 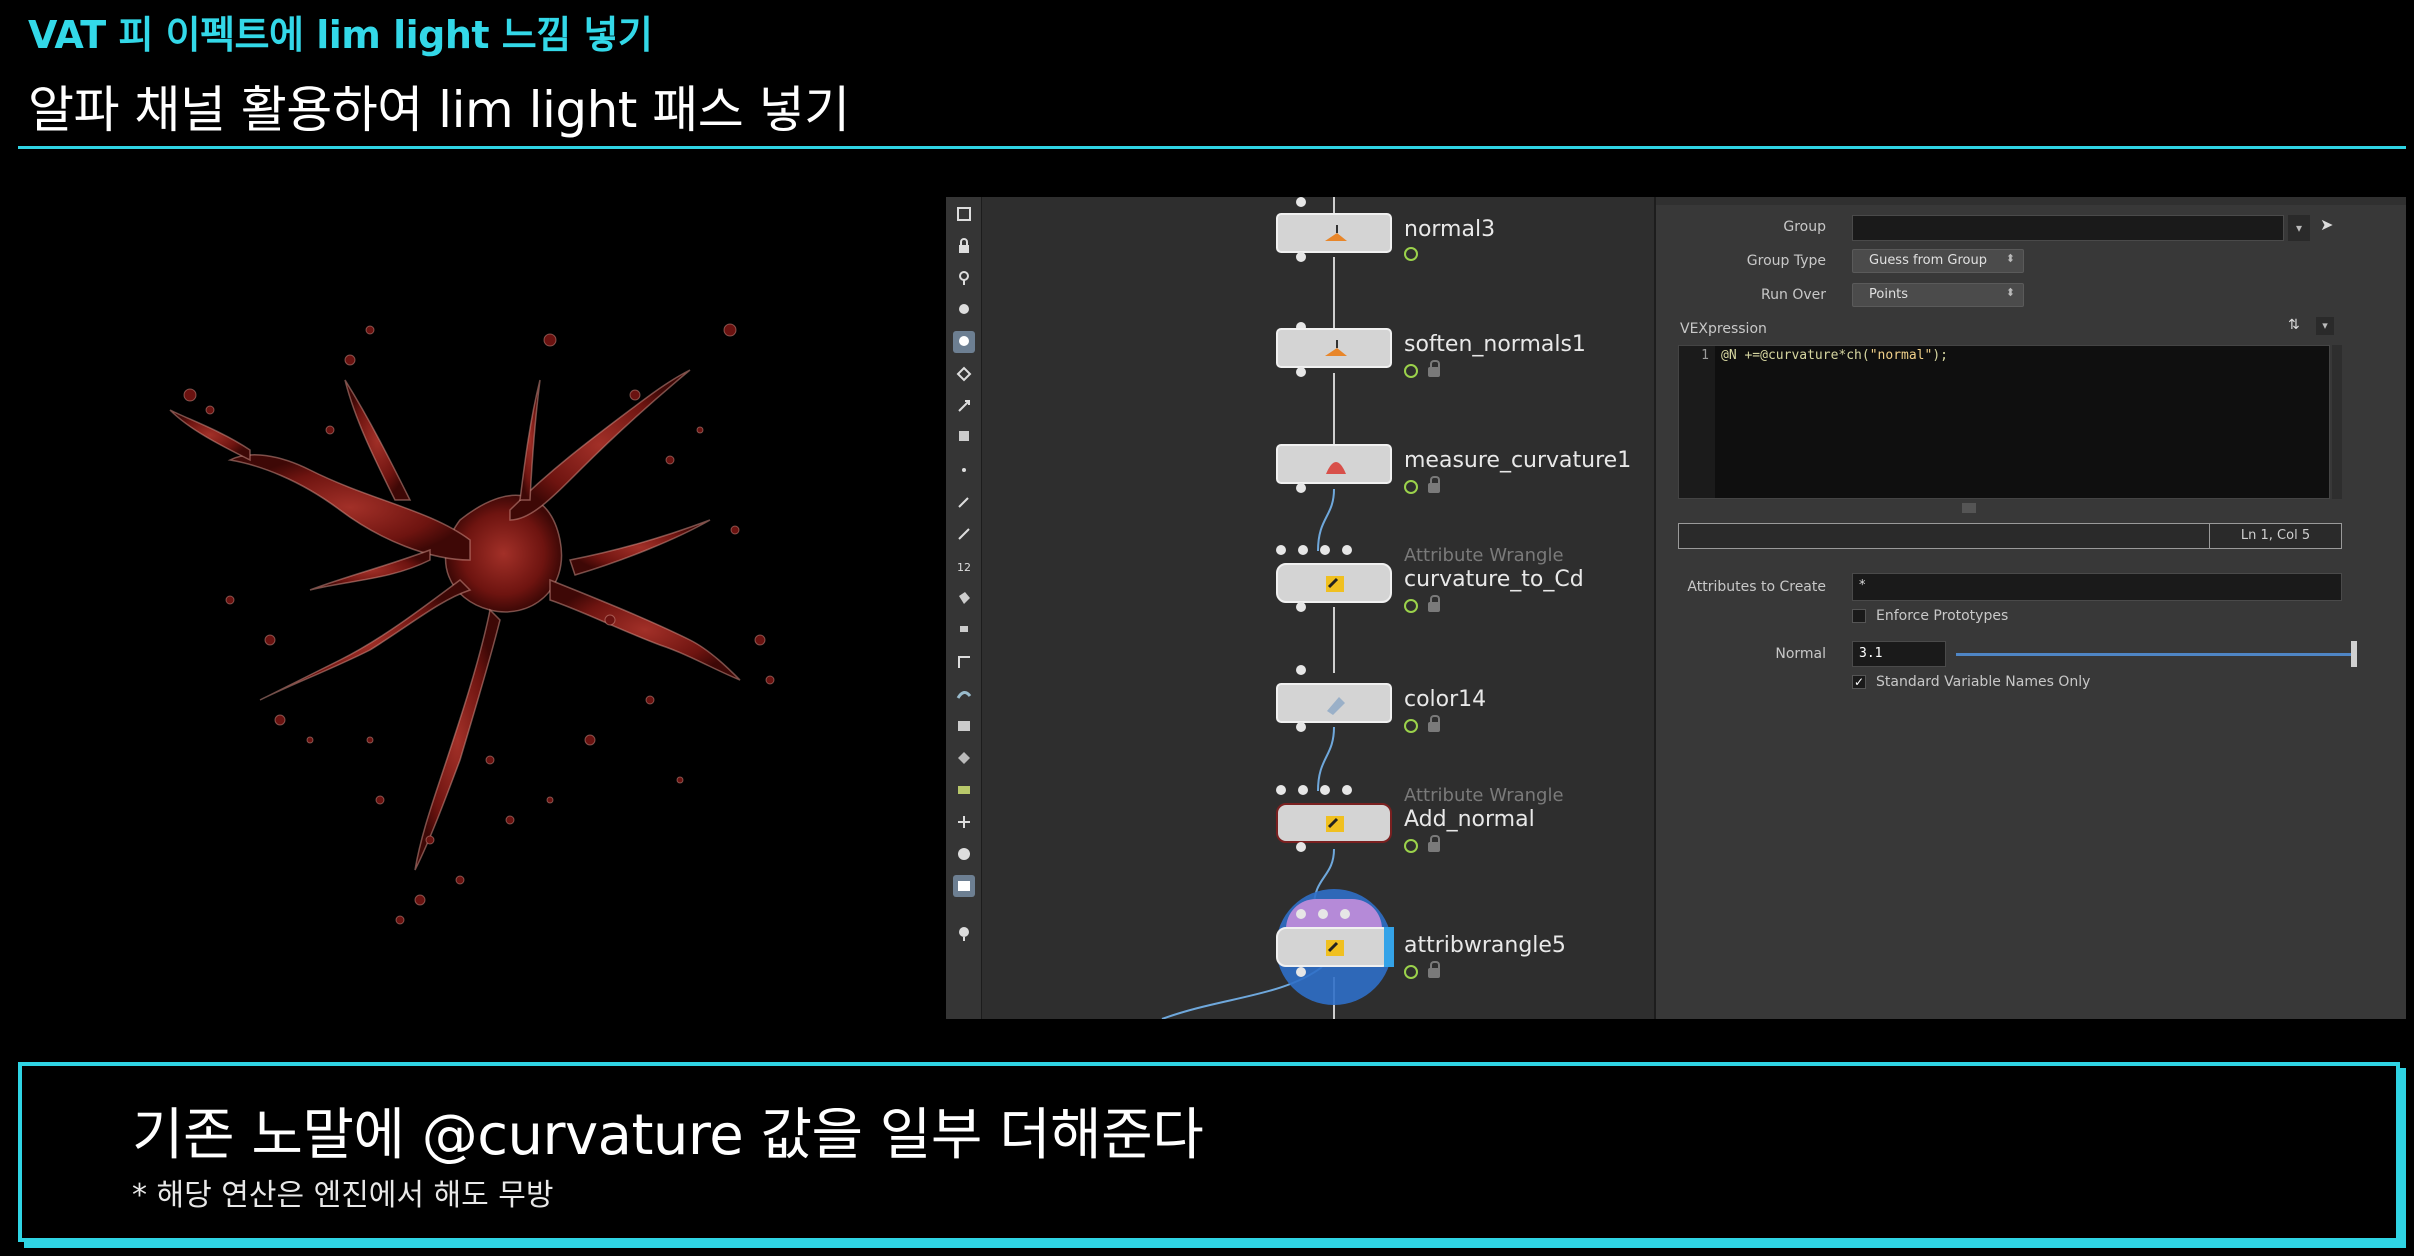 I want to click on node-label: attribwrangle5, so click(x=1485, y=945).